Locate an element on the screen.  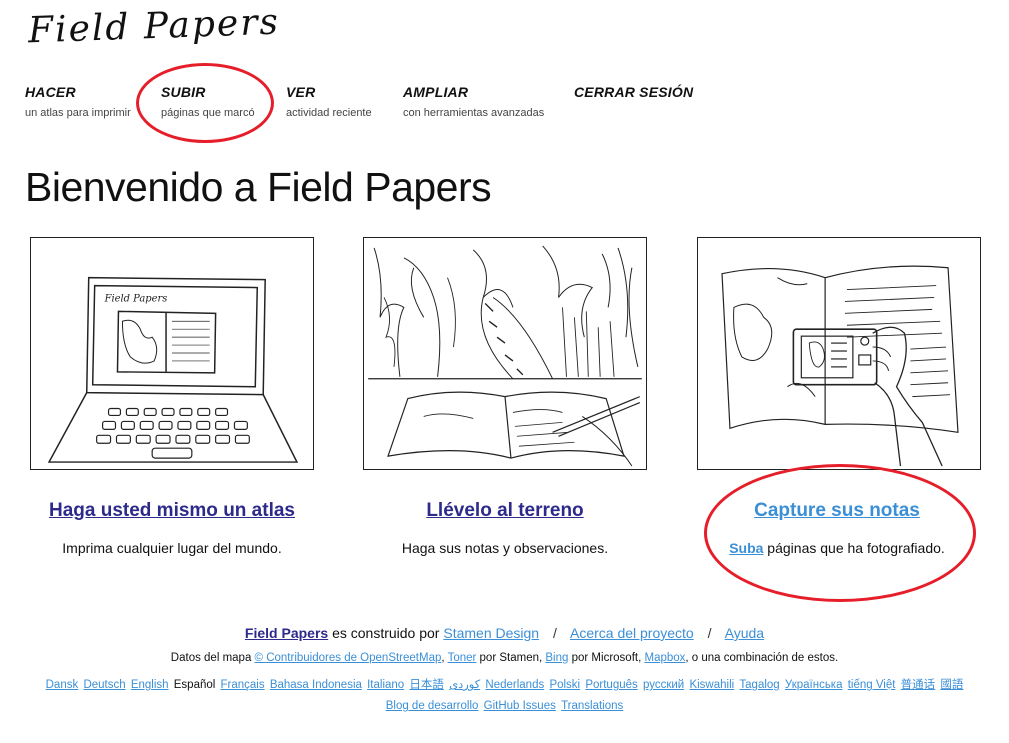
card-title-capture: Capture sus notas is located at coordinates (837, 511).